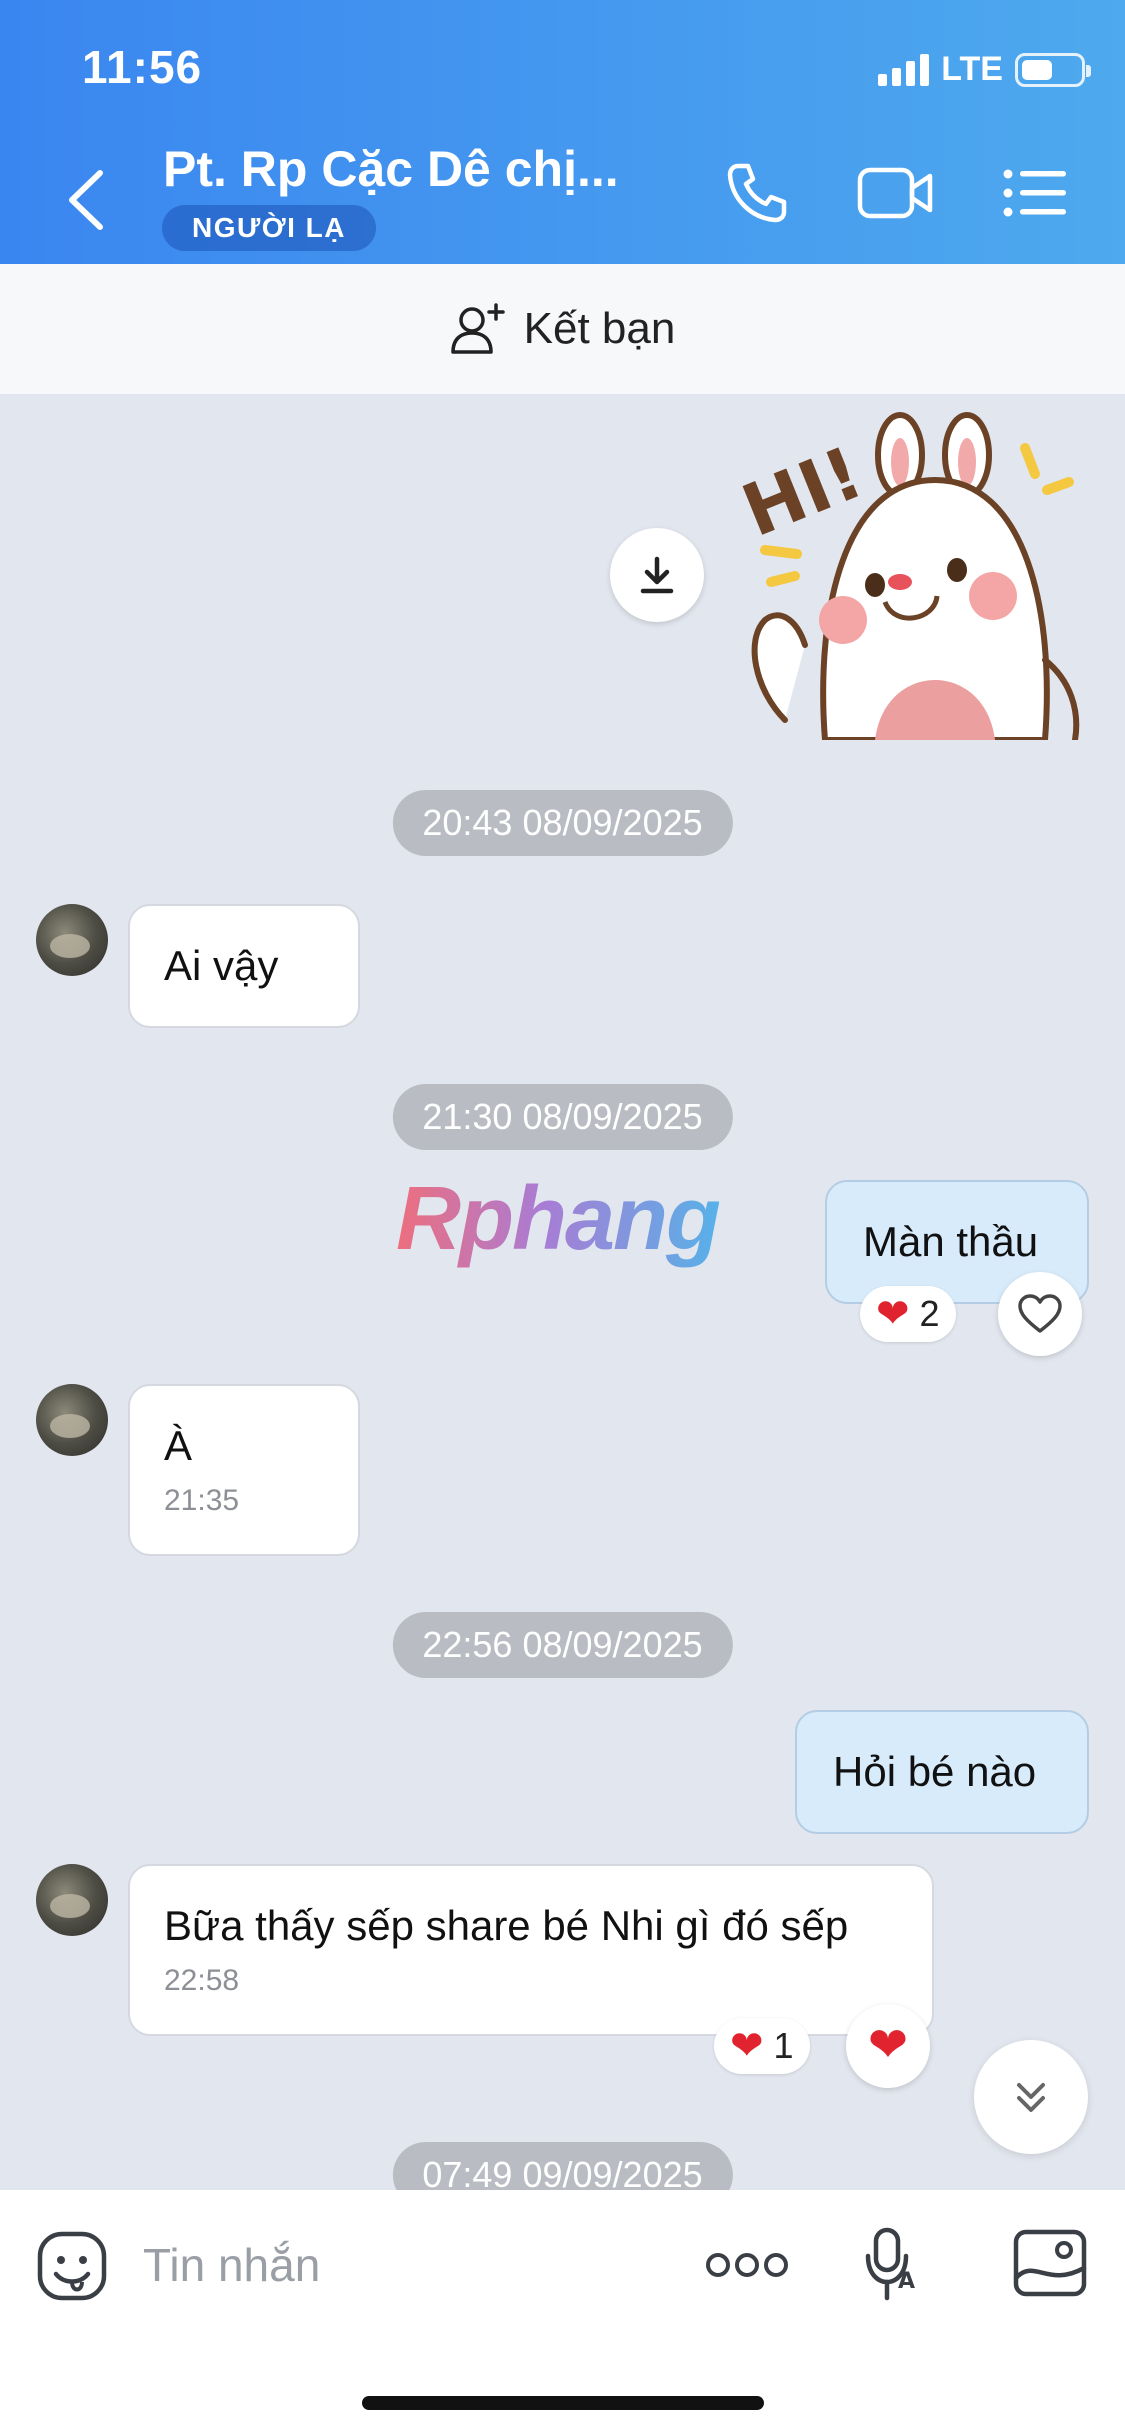  What do you see at coordinates (562, 823) in the screenshot?
I see `timestamp-pill: 20:43 08/09/2025` at bounding box center [562, 823].